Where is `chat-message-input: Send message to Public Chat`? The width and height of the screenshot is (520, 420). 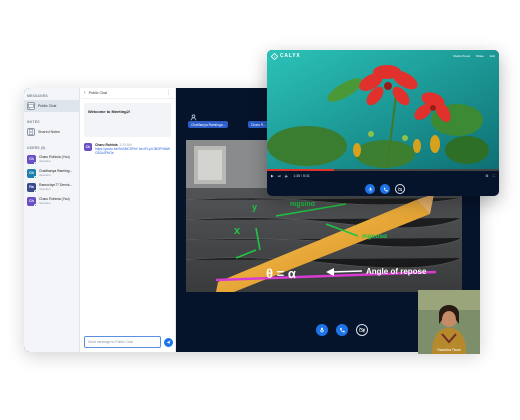
chat-message-input: Send message to Public Chat is located at coordinates (122, 342).